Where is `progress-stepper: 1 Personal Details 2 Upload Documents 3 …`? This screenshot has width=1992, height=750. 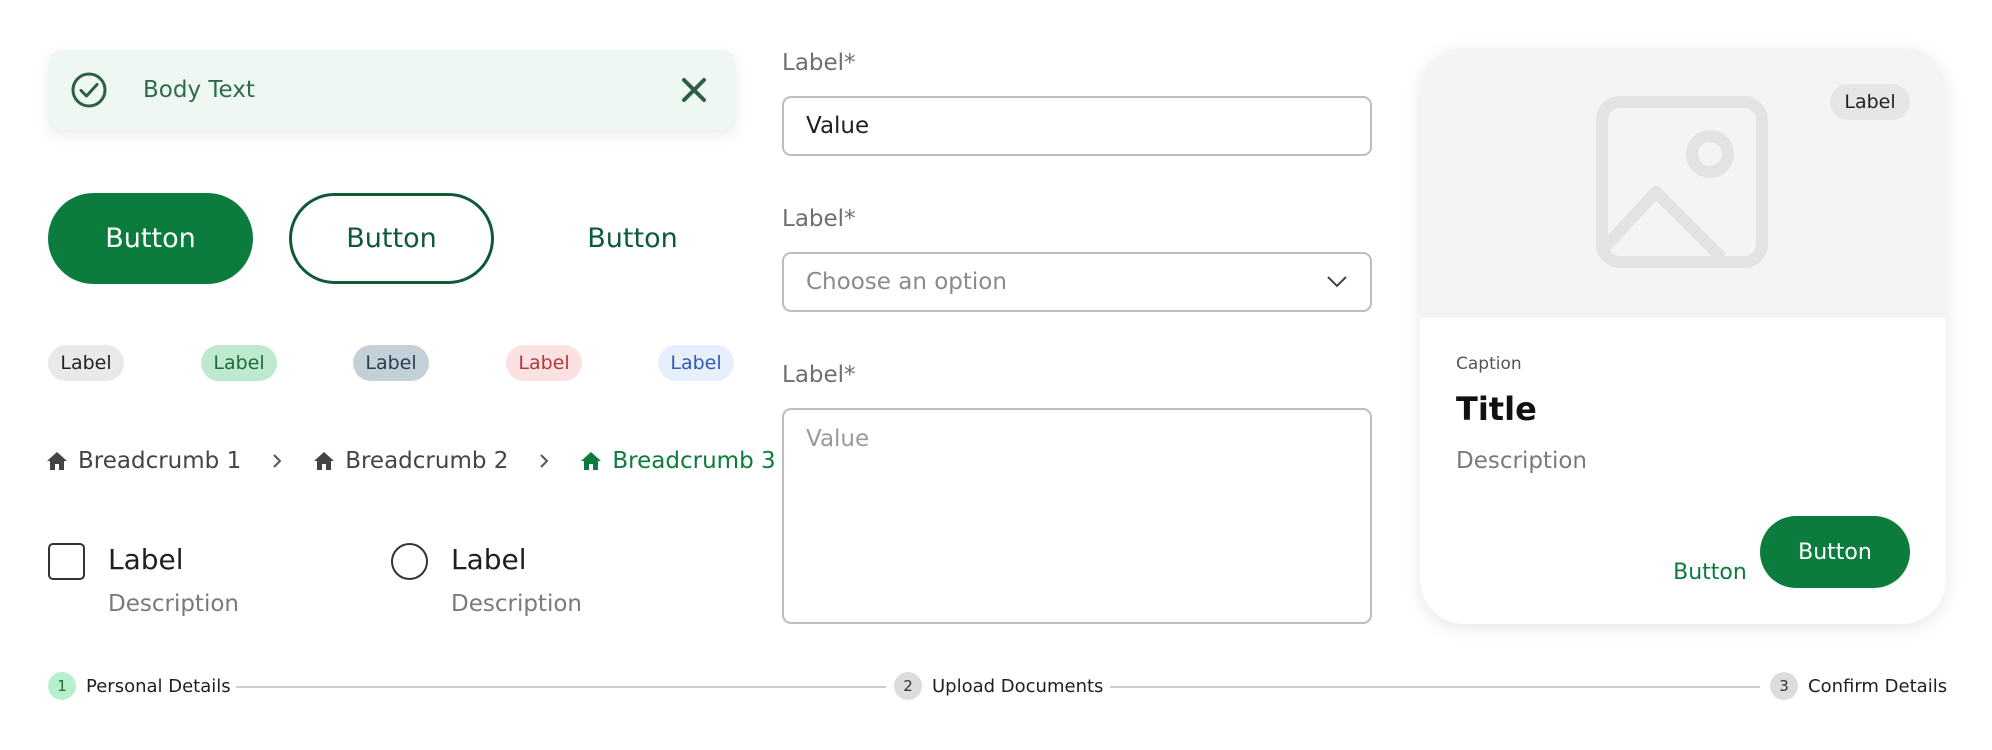 progress-stepper: 1 Personal Details 2 Upload Documents 3 … is located at coordinates (997, 687).